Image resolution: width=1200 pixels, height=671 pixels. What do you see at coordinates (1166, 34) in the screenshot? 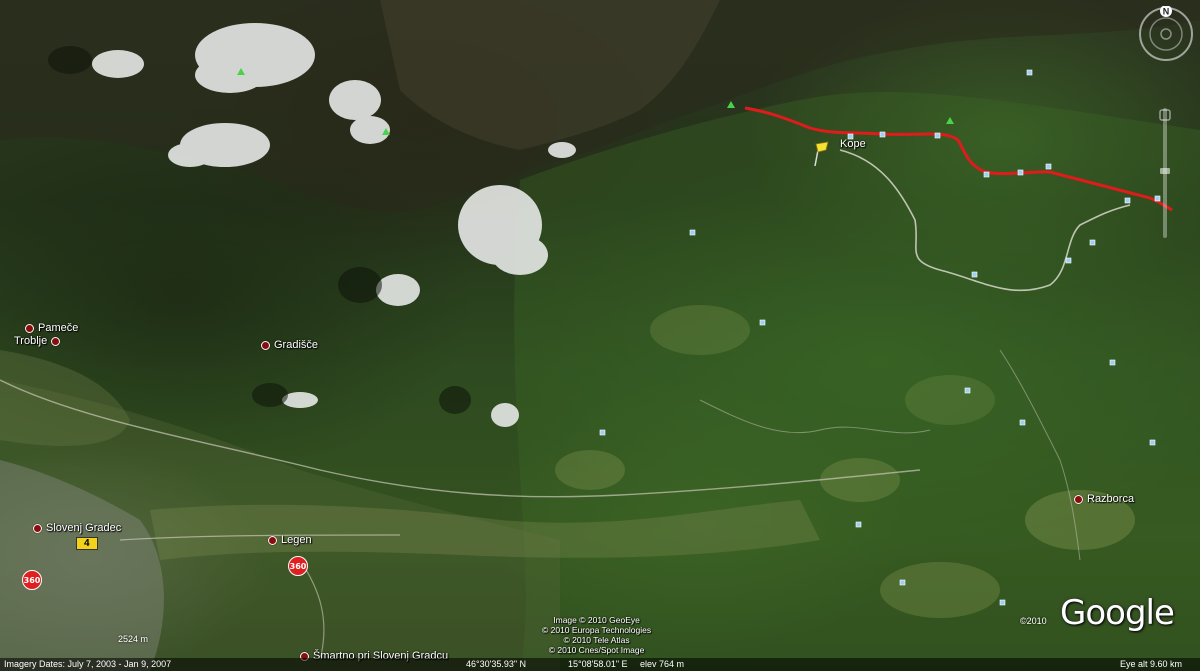
I see `compass-icon: N` at bounding box center [1166, 34].